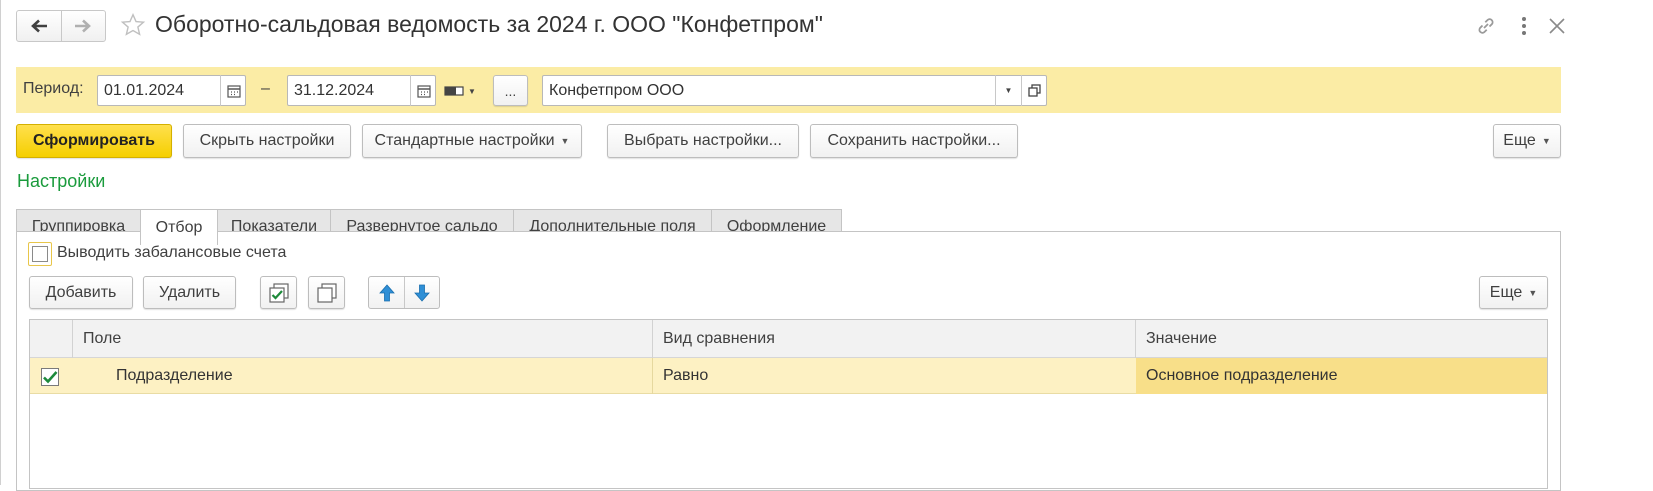 Image resolution: width=1653 pixels, height=491 pixels. I want to click on column-header-check, so click(51, 339).